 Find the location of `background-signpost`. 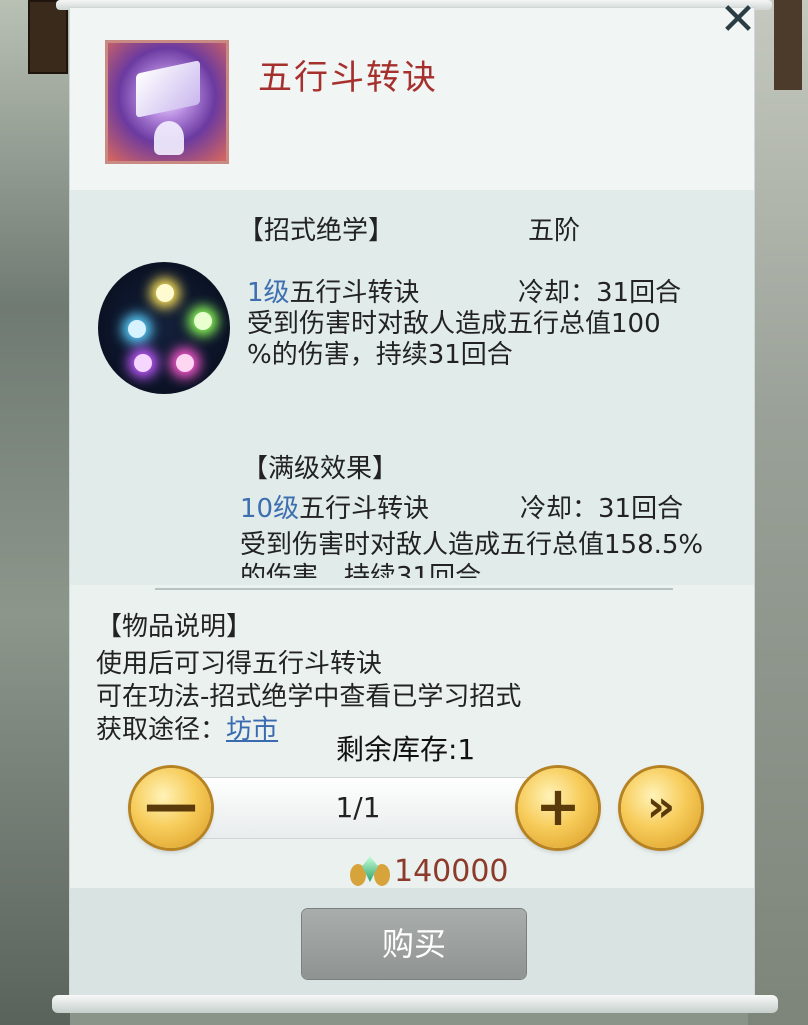

background-signpost is located at coordinates (48, 37).